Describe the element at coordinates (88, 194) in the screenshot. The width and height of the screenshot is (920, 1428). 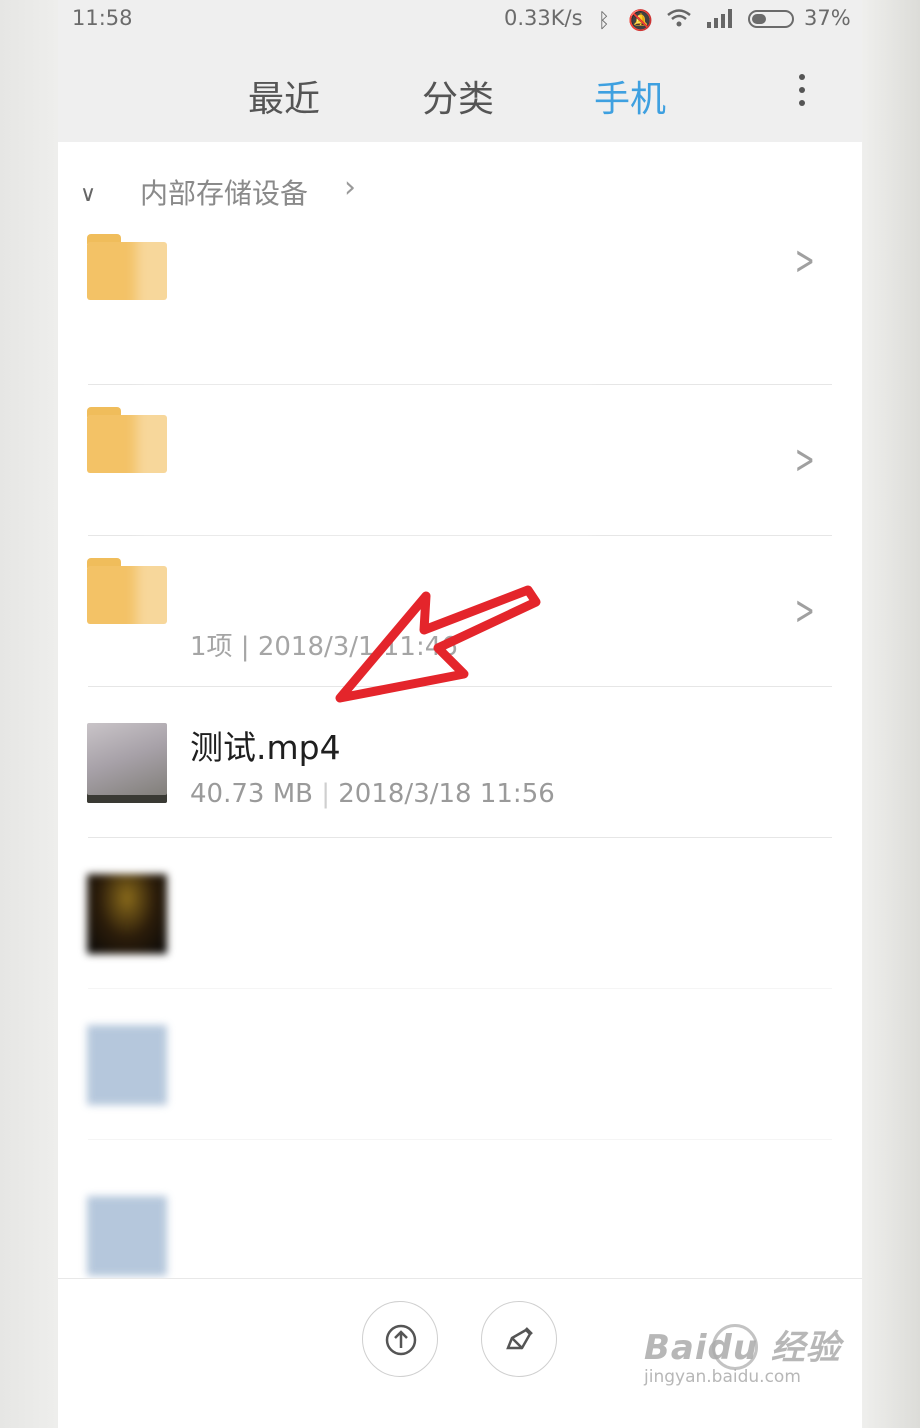
I see `collapse-chevron-icon: ∨` at that location.